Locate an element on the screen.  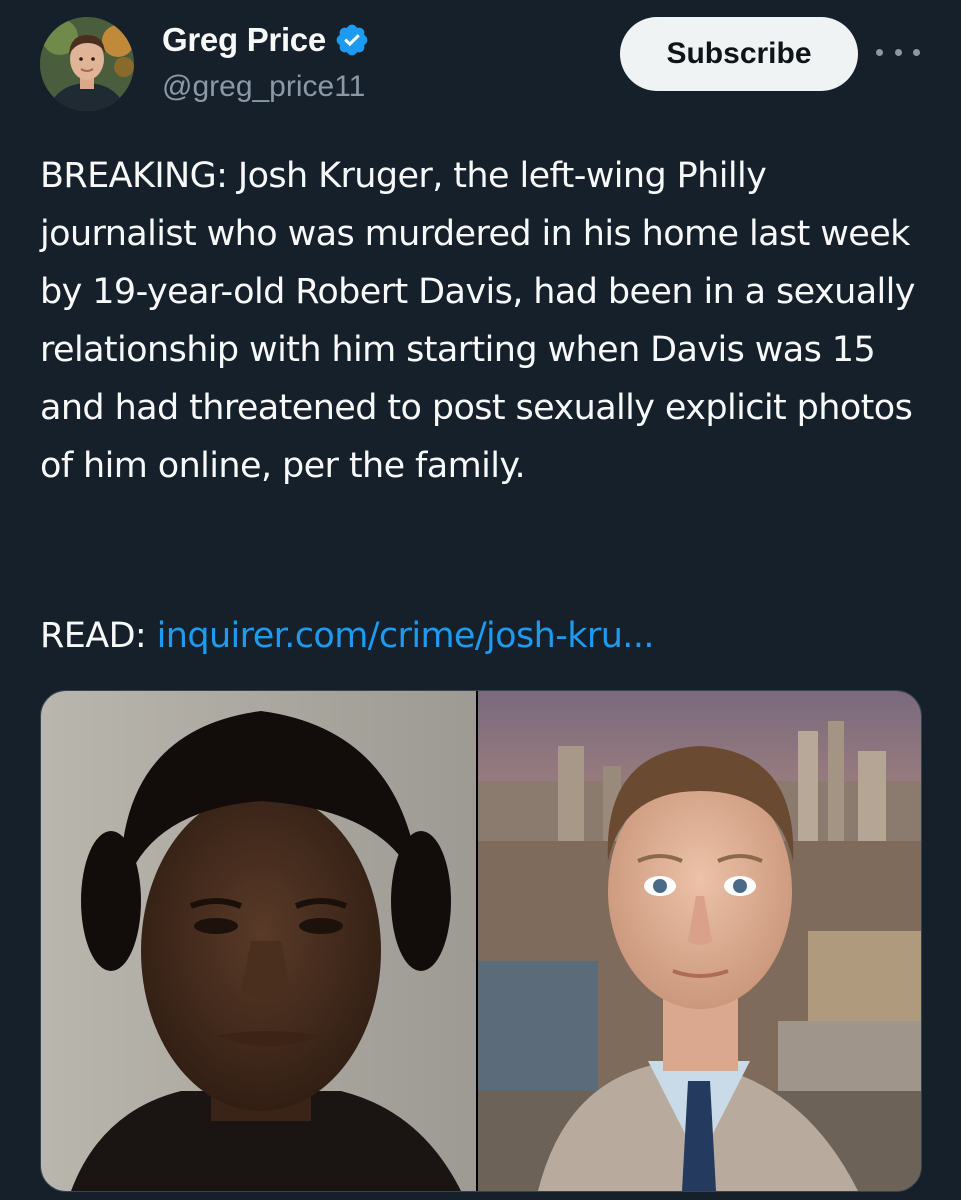
author-name-row: Greg Price is located at coordinates (266, 40).